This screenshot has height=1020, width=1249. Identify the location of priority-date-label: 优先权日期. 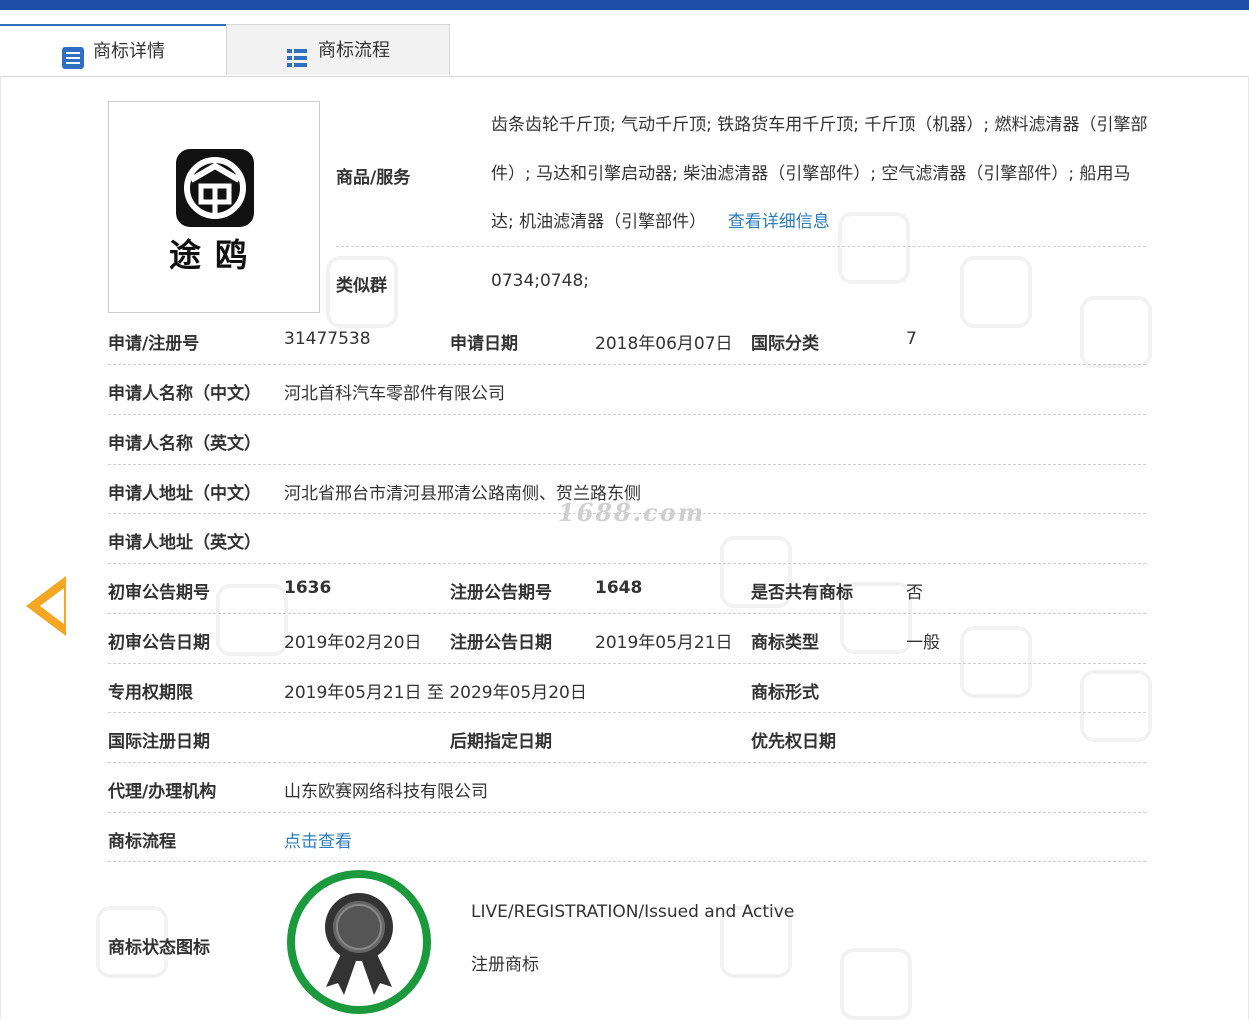
(793, 742).